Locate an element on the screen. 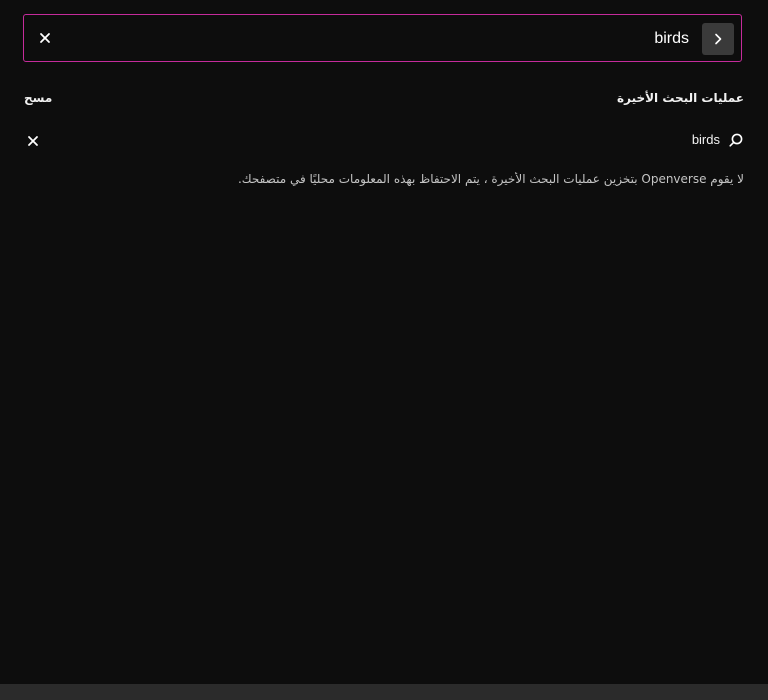 Image resolution: width=768 pixels, height=700 pixels. search-input is located at coordinates (383, 39).